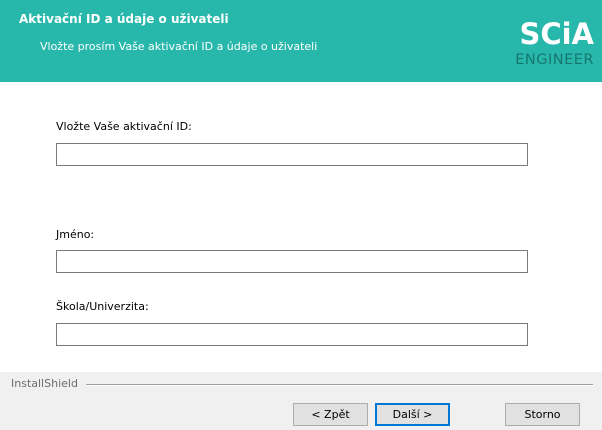  I want to click on back-button: < Zpět, so click(330, 414).